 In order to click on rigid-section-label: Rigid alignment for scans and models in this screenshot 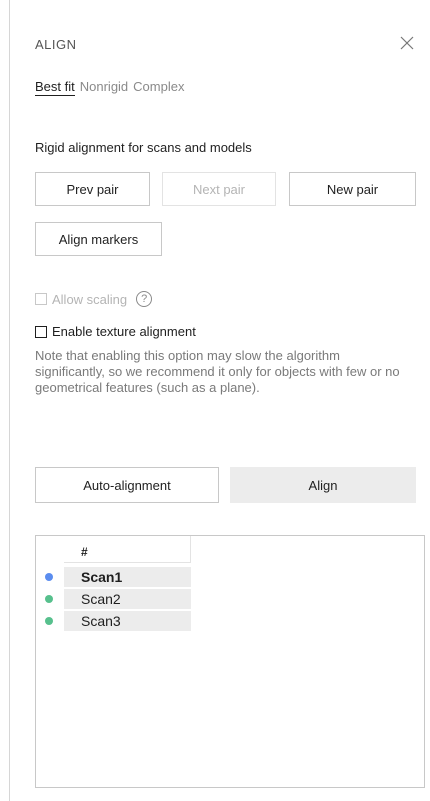, I will do `click(143, 147)`.